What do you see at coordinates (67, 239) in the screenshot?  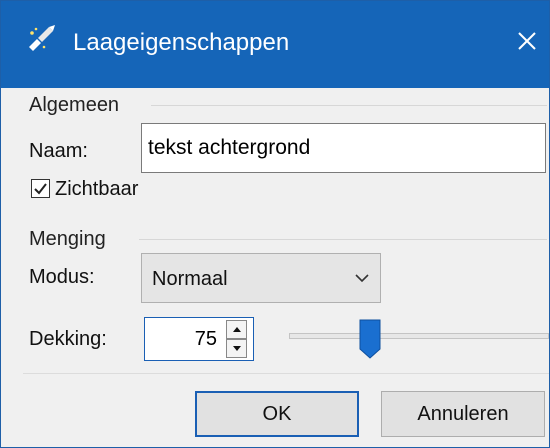 I see `blending-section-label: Menging` at bounding box center [67, 239].